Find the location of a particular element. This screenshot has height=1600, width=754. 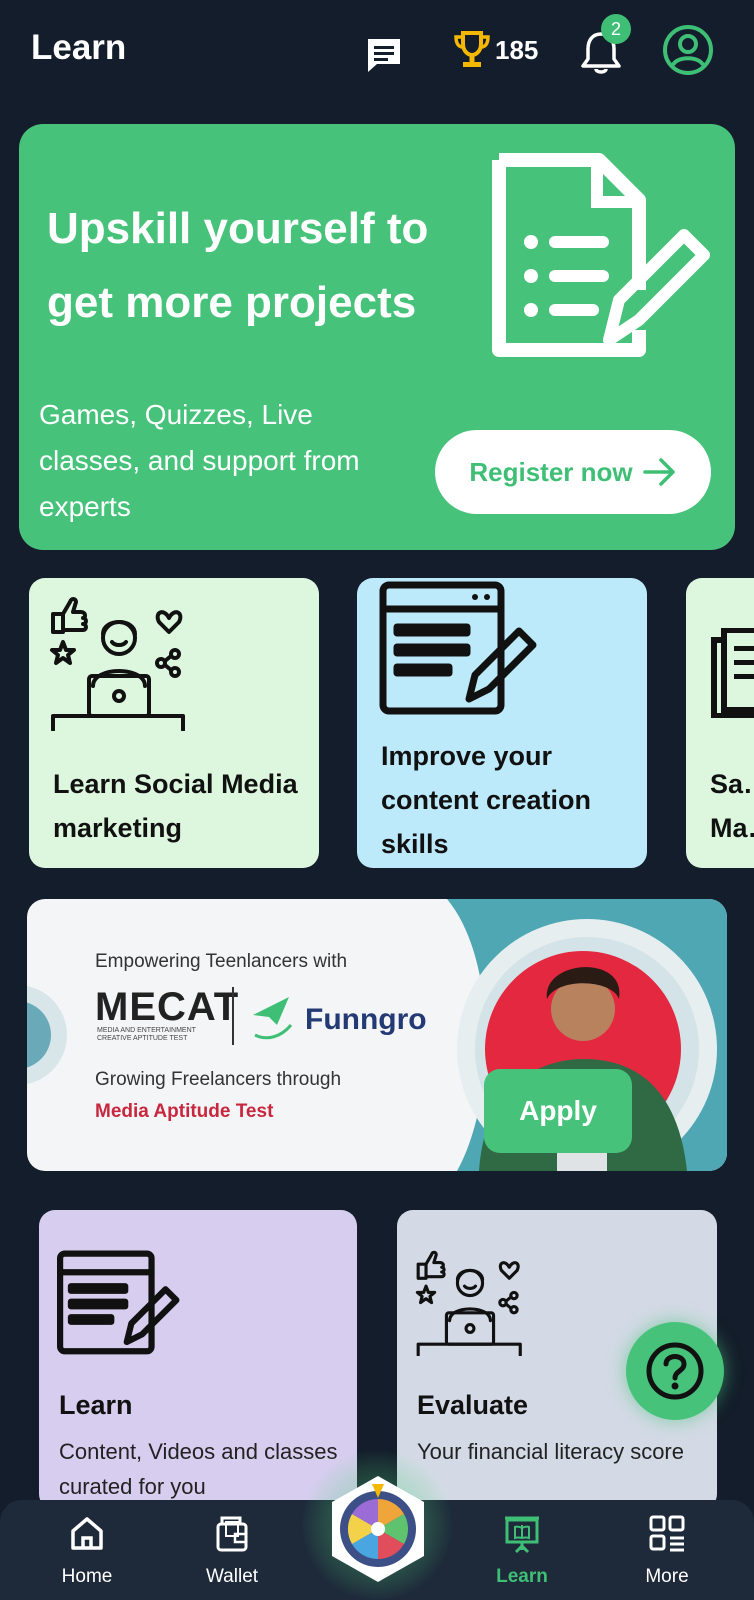

documents-icon is located at coordinates (732, 673).